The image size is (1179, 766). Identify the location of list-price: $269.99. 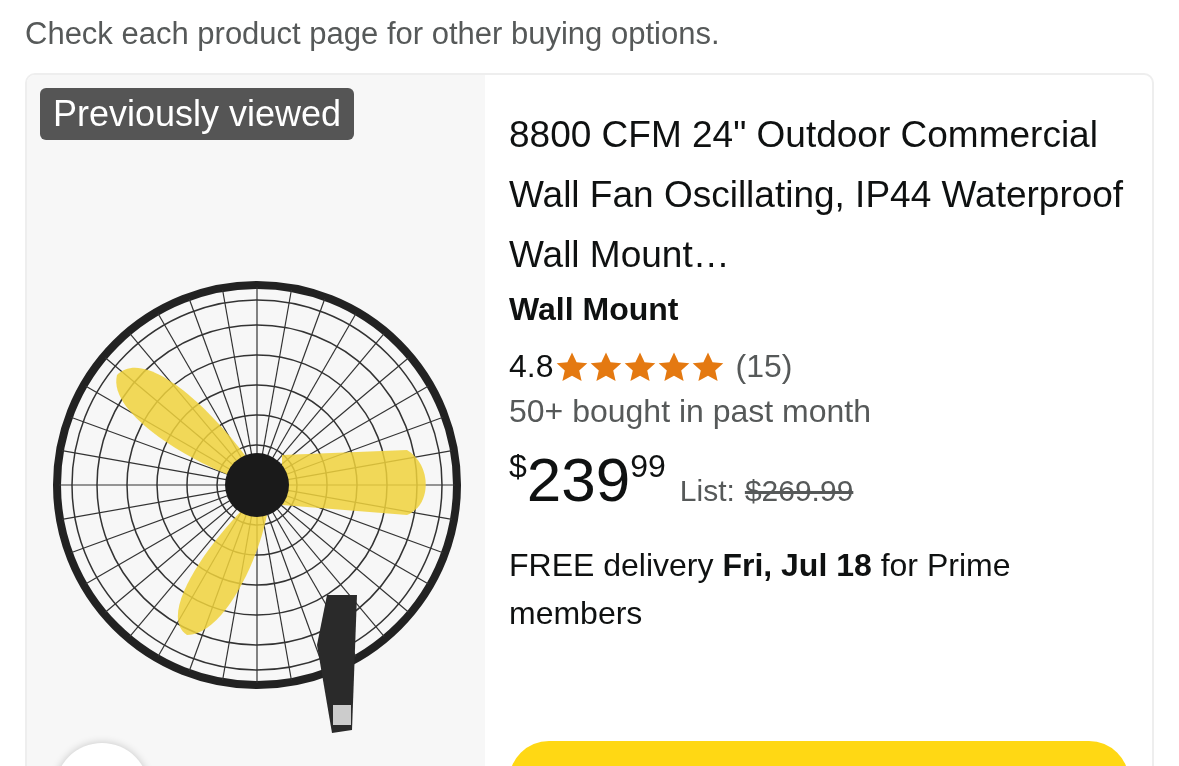
(799, 491).